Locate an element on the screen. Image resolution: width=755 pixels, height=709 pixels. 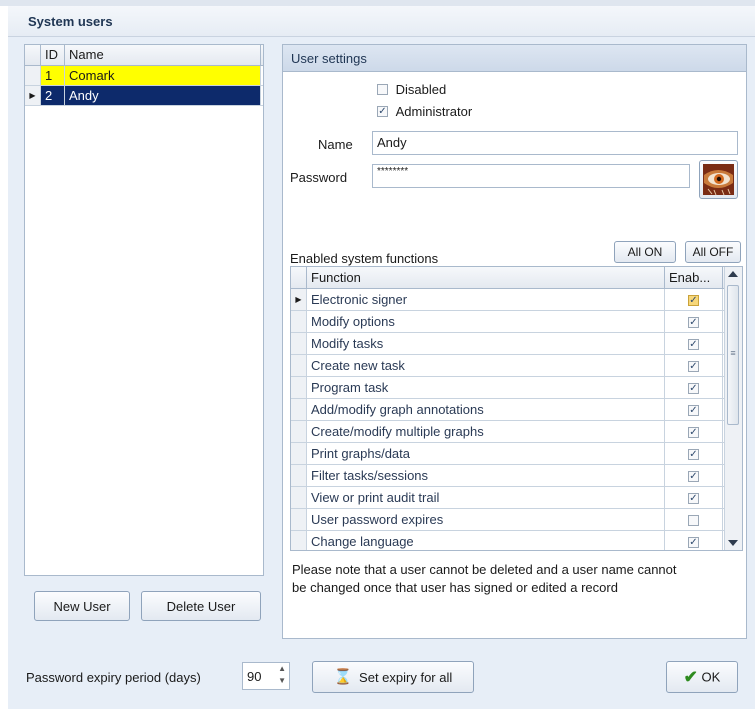
grip-icon: ≡ is located at coordinates (733, 353).